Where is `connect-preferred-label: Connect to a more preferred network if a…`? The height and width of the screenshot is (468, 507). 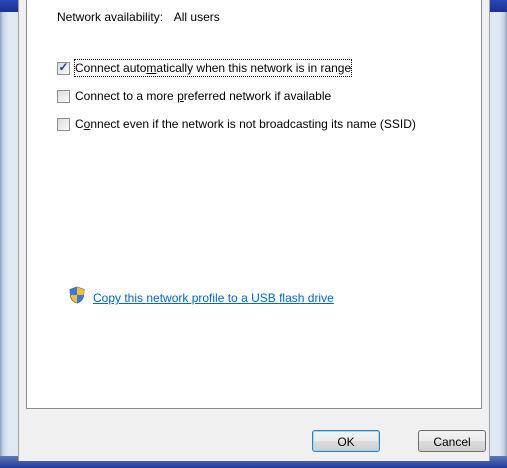 connect-preferred-label: Connect to a more preferred network if a… is located at coordinates (203, 96).